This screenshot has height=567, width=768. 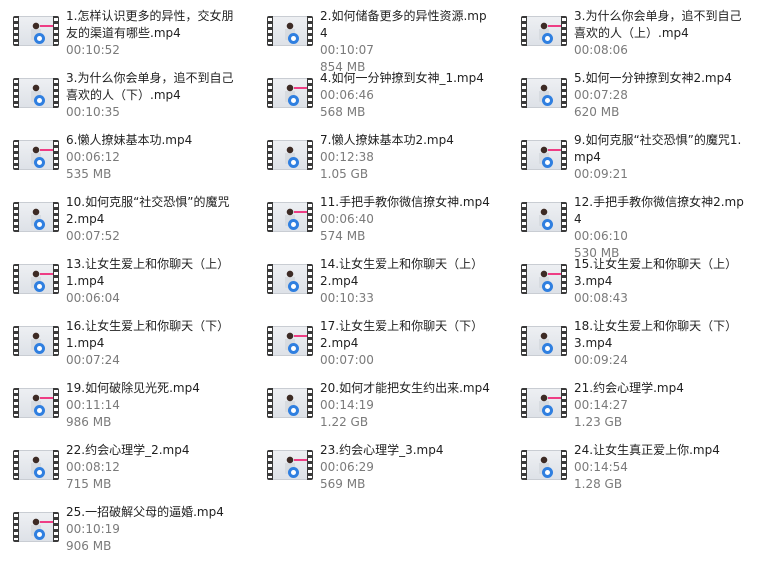 I want to click on video-file-item: 13.让女生爱上和你聊天（上）1.mp4 00:06:04, so click(x=123, y=284).